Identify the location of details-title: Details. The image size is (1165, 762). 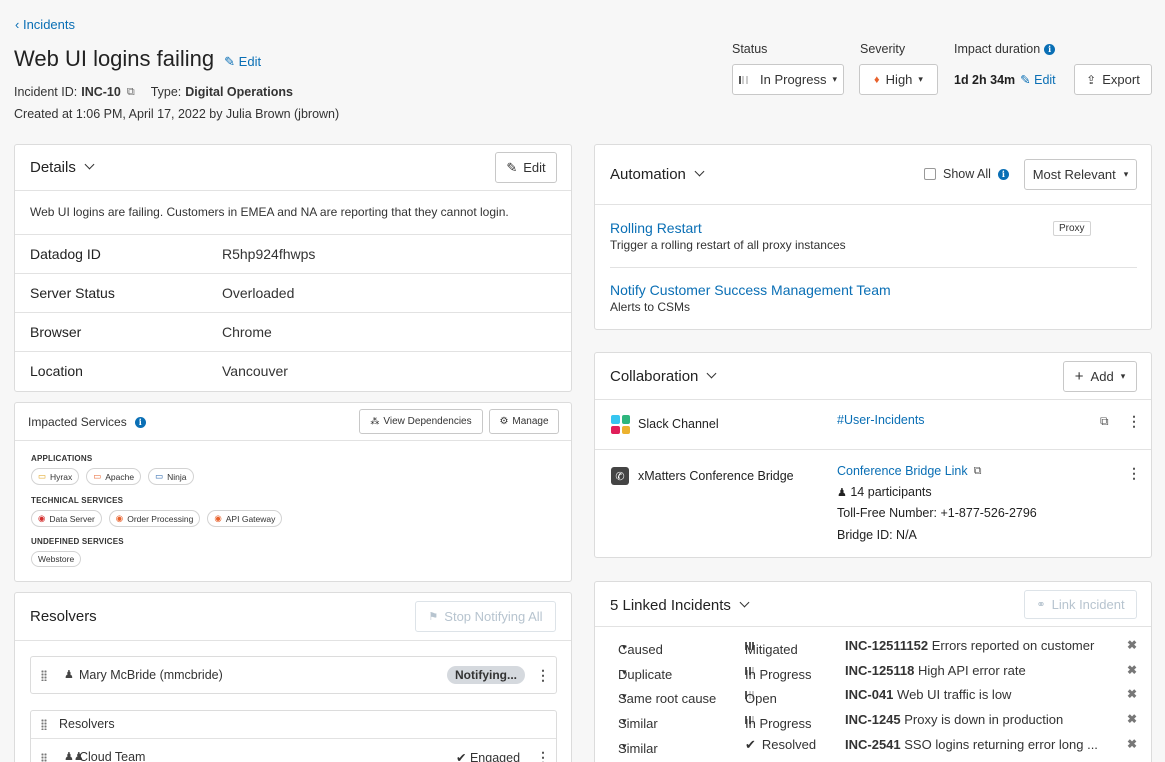
(62, 167).